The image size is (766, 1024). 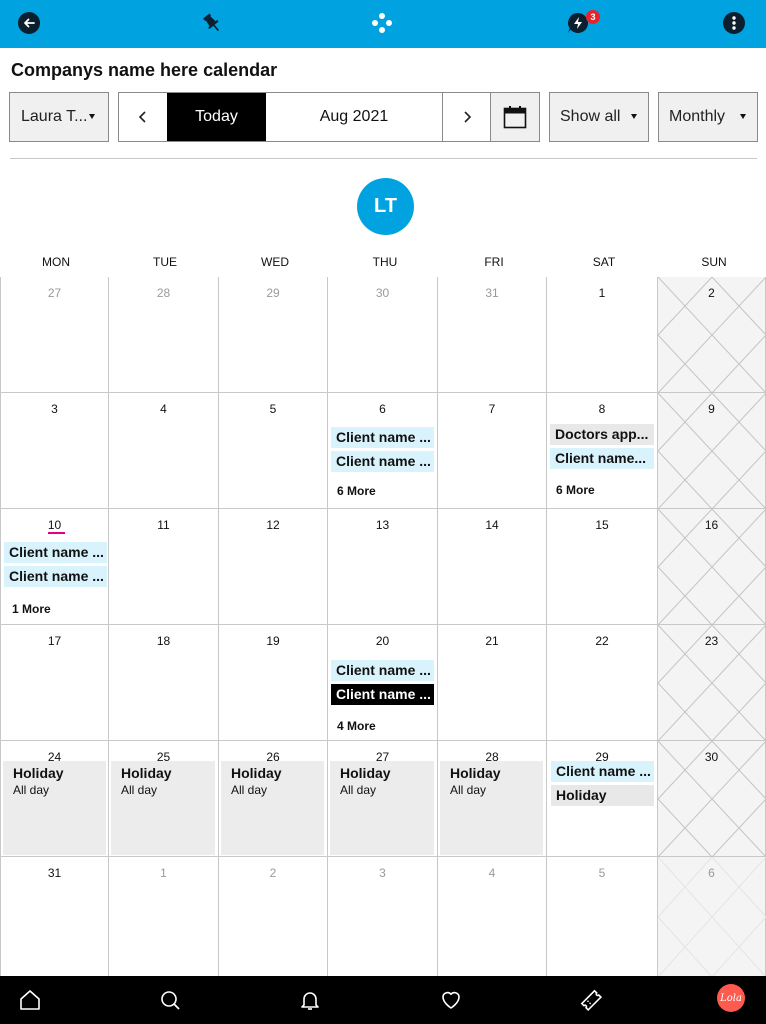 What do you see at coordinates (92, 116) in the screenshot?
I see `chevron-down-icon` at bounding box center [92, 116].